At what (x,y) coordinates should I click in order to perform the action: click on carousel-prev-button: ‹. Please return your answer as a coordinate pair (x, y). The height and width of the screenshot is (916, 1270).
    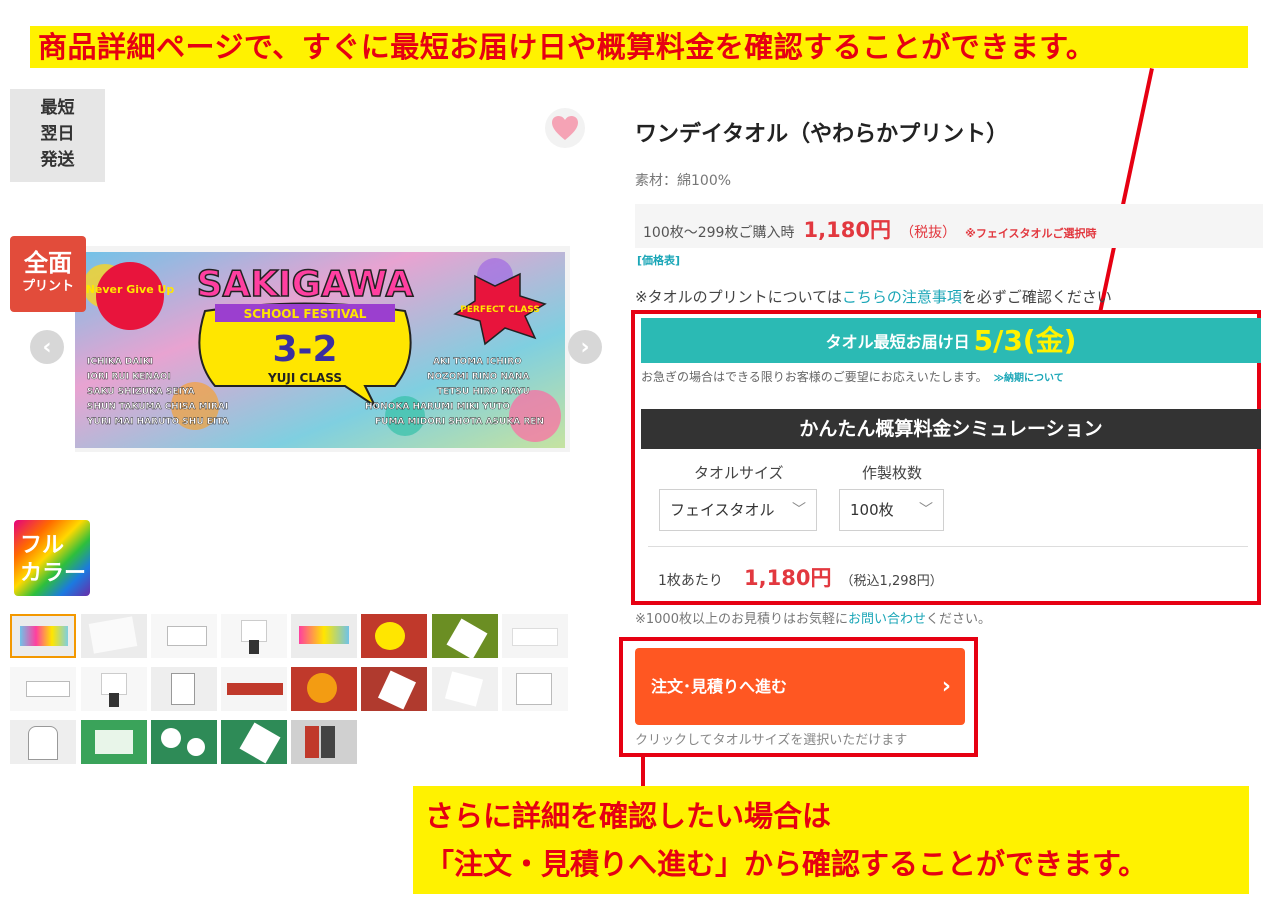
    Looking at the image, I should click on (47, 347).